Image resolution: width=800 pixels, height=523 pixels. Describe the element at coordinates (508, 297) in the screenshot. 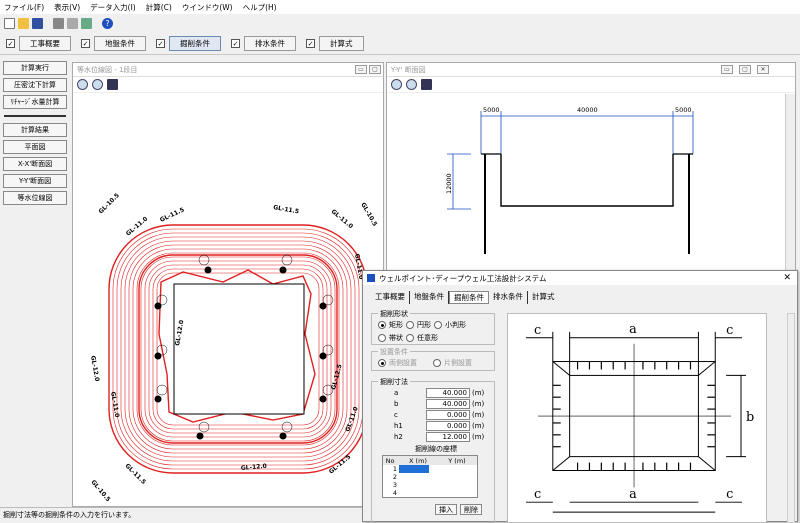

I see `dialog-tab-drainage: 排水条件` at that location.